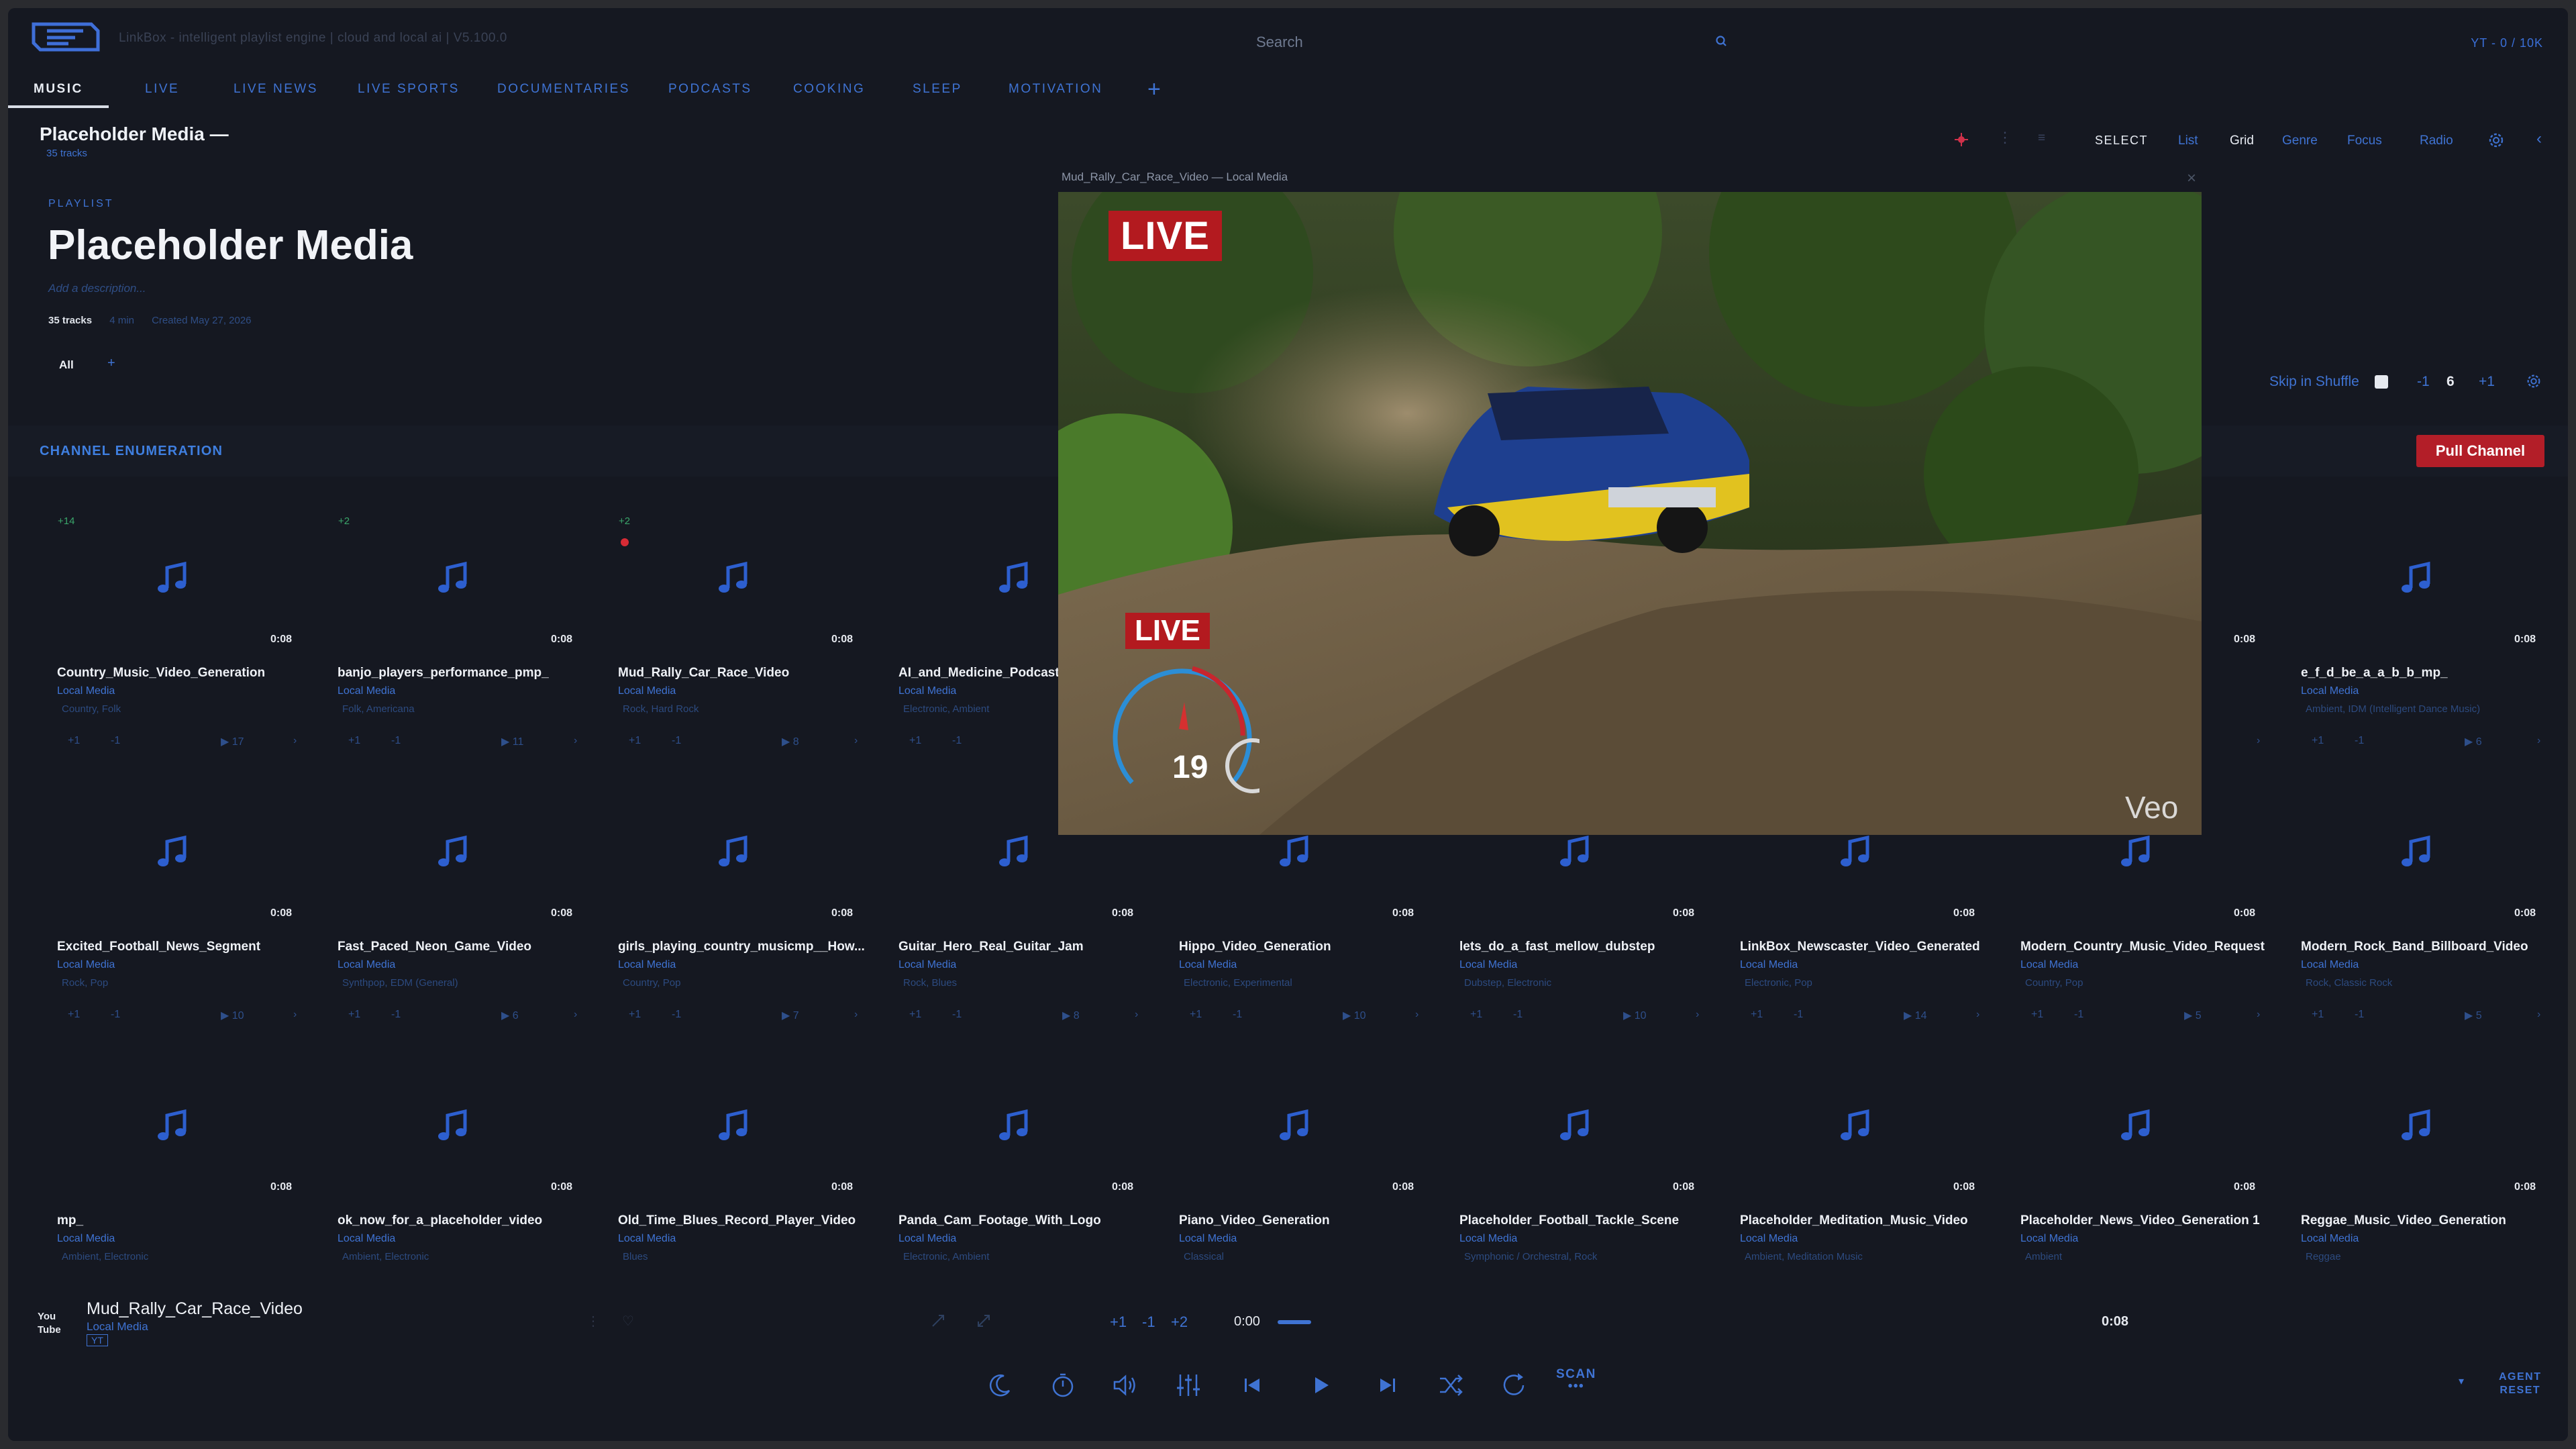  Describe the element at coordinates (230, 245) in the screenshot. I see `playlist-title: Placeholder Media` at that location.